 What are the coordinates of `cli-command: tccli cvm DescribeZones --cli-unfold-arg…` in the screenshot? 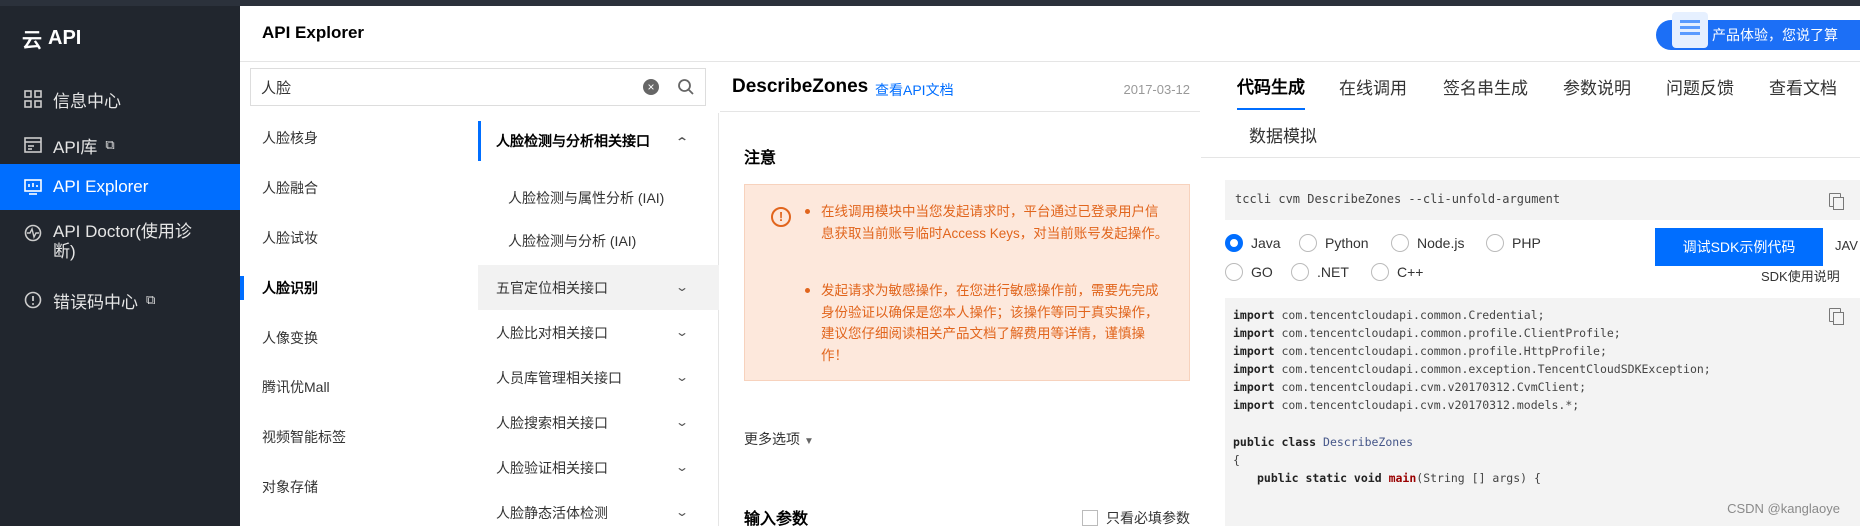 It's located at (1398, 199).